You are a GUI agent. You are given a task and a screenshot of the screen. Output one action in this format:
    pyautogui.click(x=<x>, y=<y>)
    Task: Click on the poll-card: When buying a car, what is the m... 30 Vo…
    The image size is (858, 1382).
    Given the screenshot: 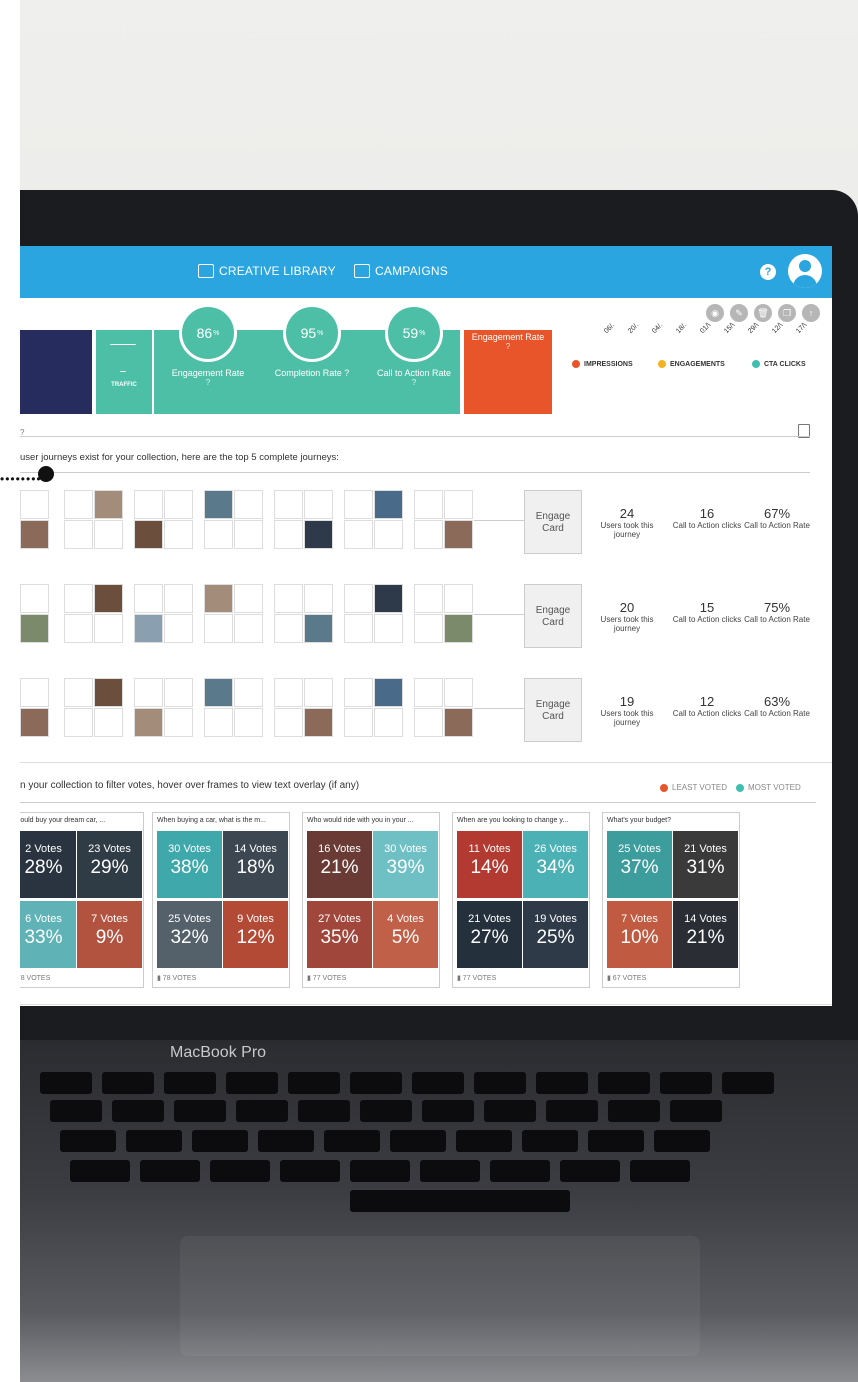 What is the action you would take?
    pyautogui.click(x=221, y=900)
    